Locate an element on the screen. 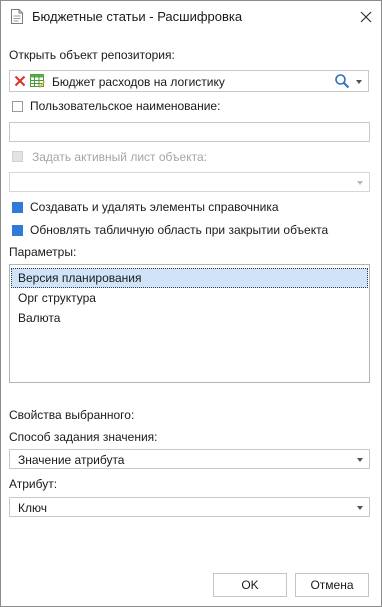  dialog-title: Бюджетные статьи - Расшифровка is located at coordinates (137, 16).